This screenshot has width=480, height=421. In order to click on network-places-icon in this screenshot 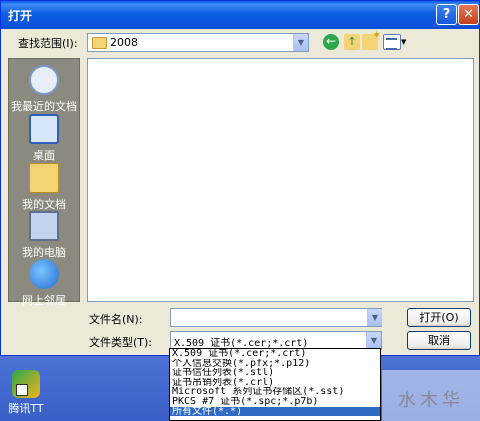, I will do `click(44, 274)`.